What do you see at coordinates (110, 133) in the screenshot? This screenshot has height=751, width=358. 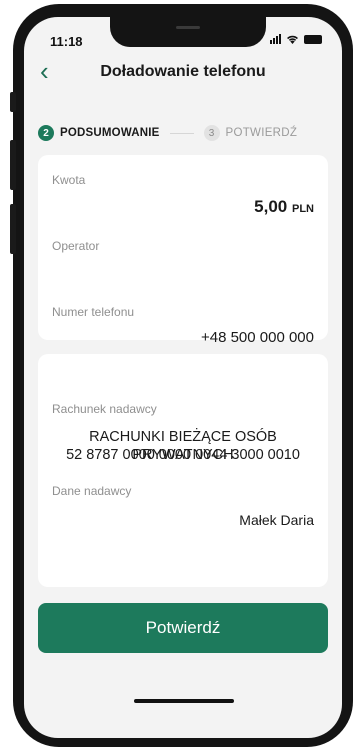 I see `step-2-label: PODSUMOWANIE` at bounding box center [110, 133].